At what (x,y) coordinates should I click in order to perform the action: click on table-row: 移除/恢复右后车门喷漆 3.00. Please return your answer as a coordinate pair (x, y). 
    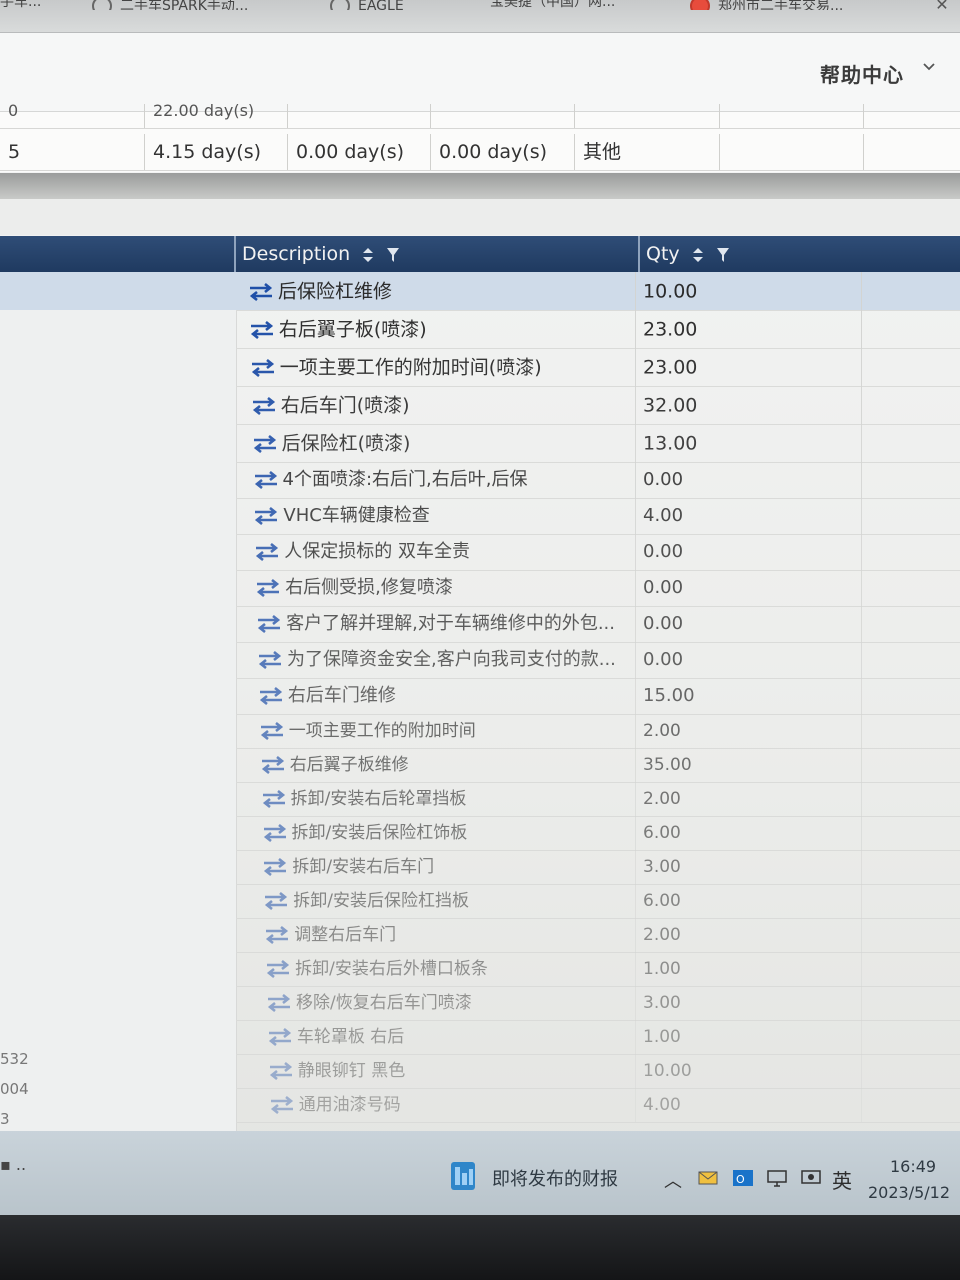
    Looking at the image, I should click on (598, 1003).